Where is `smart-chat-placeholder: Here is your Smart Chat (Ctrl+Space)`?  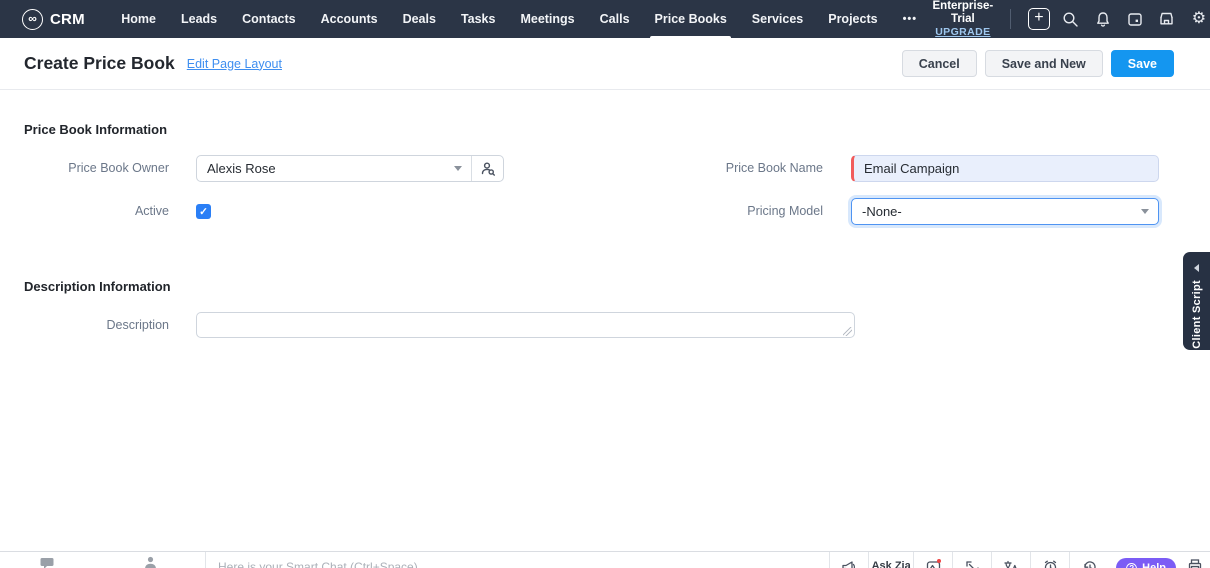
smart-chat-placeholder: Here is your Smart Chat (Ctrl+Space) is located at coordinates (318, 564).